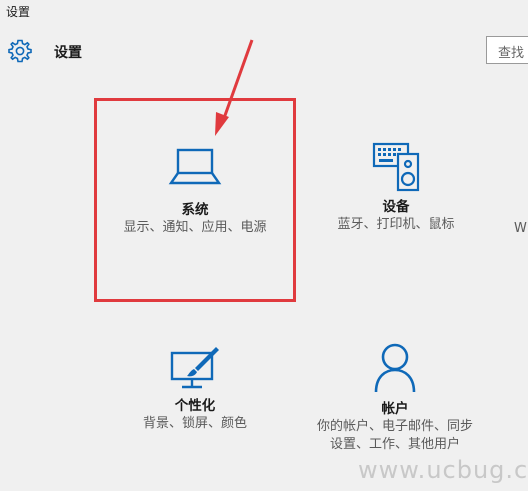 The image size is (528, 491). What do you see at coordinates (443, 470) in the screenshot?
I see `watermark: www.ucbug.cc` at bounding box center [443, 470].